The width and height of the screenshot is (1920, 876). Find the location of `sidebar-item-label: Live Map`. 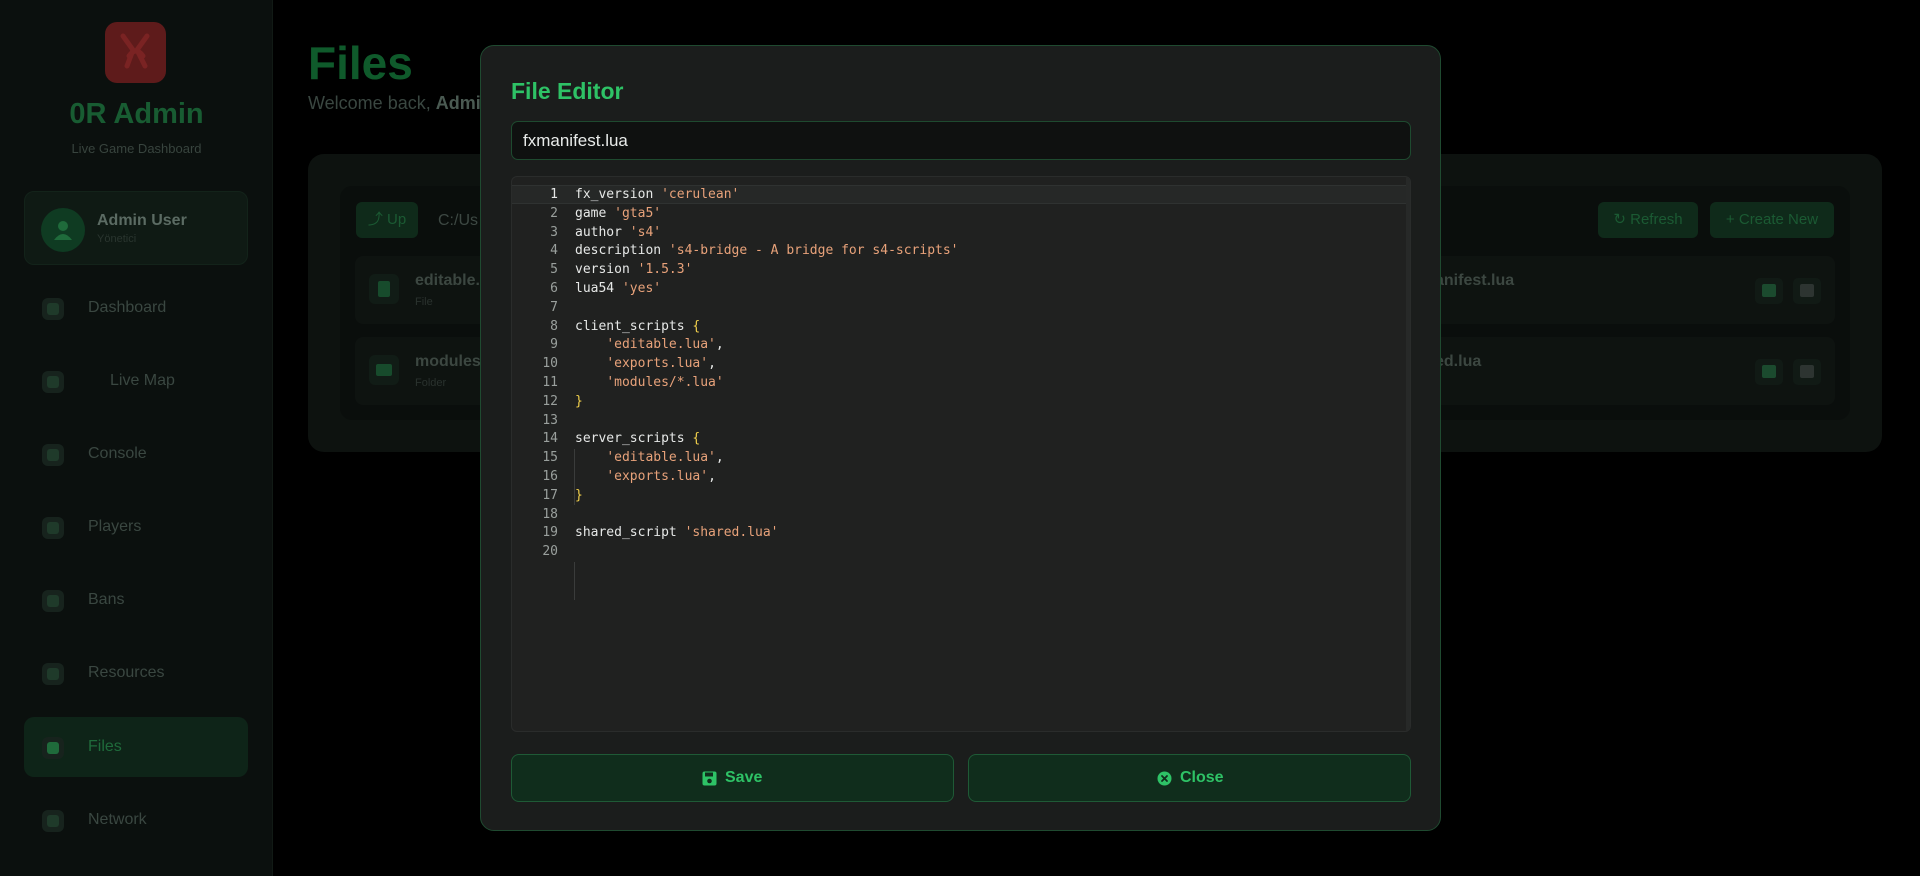

sidebar-item-label: Live Map is located at coordinates (142, 380).